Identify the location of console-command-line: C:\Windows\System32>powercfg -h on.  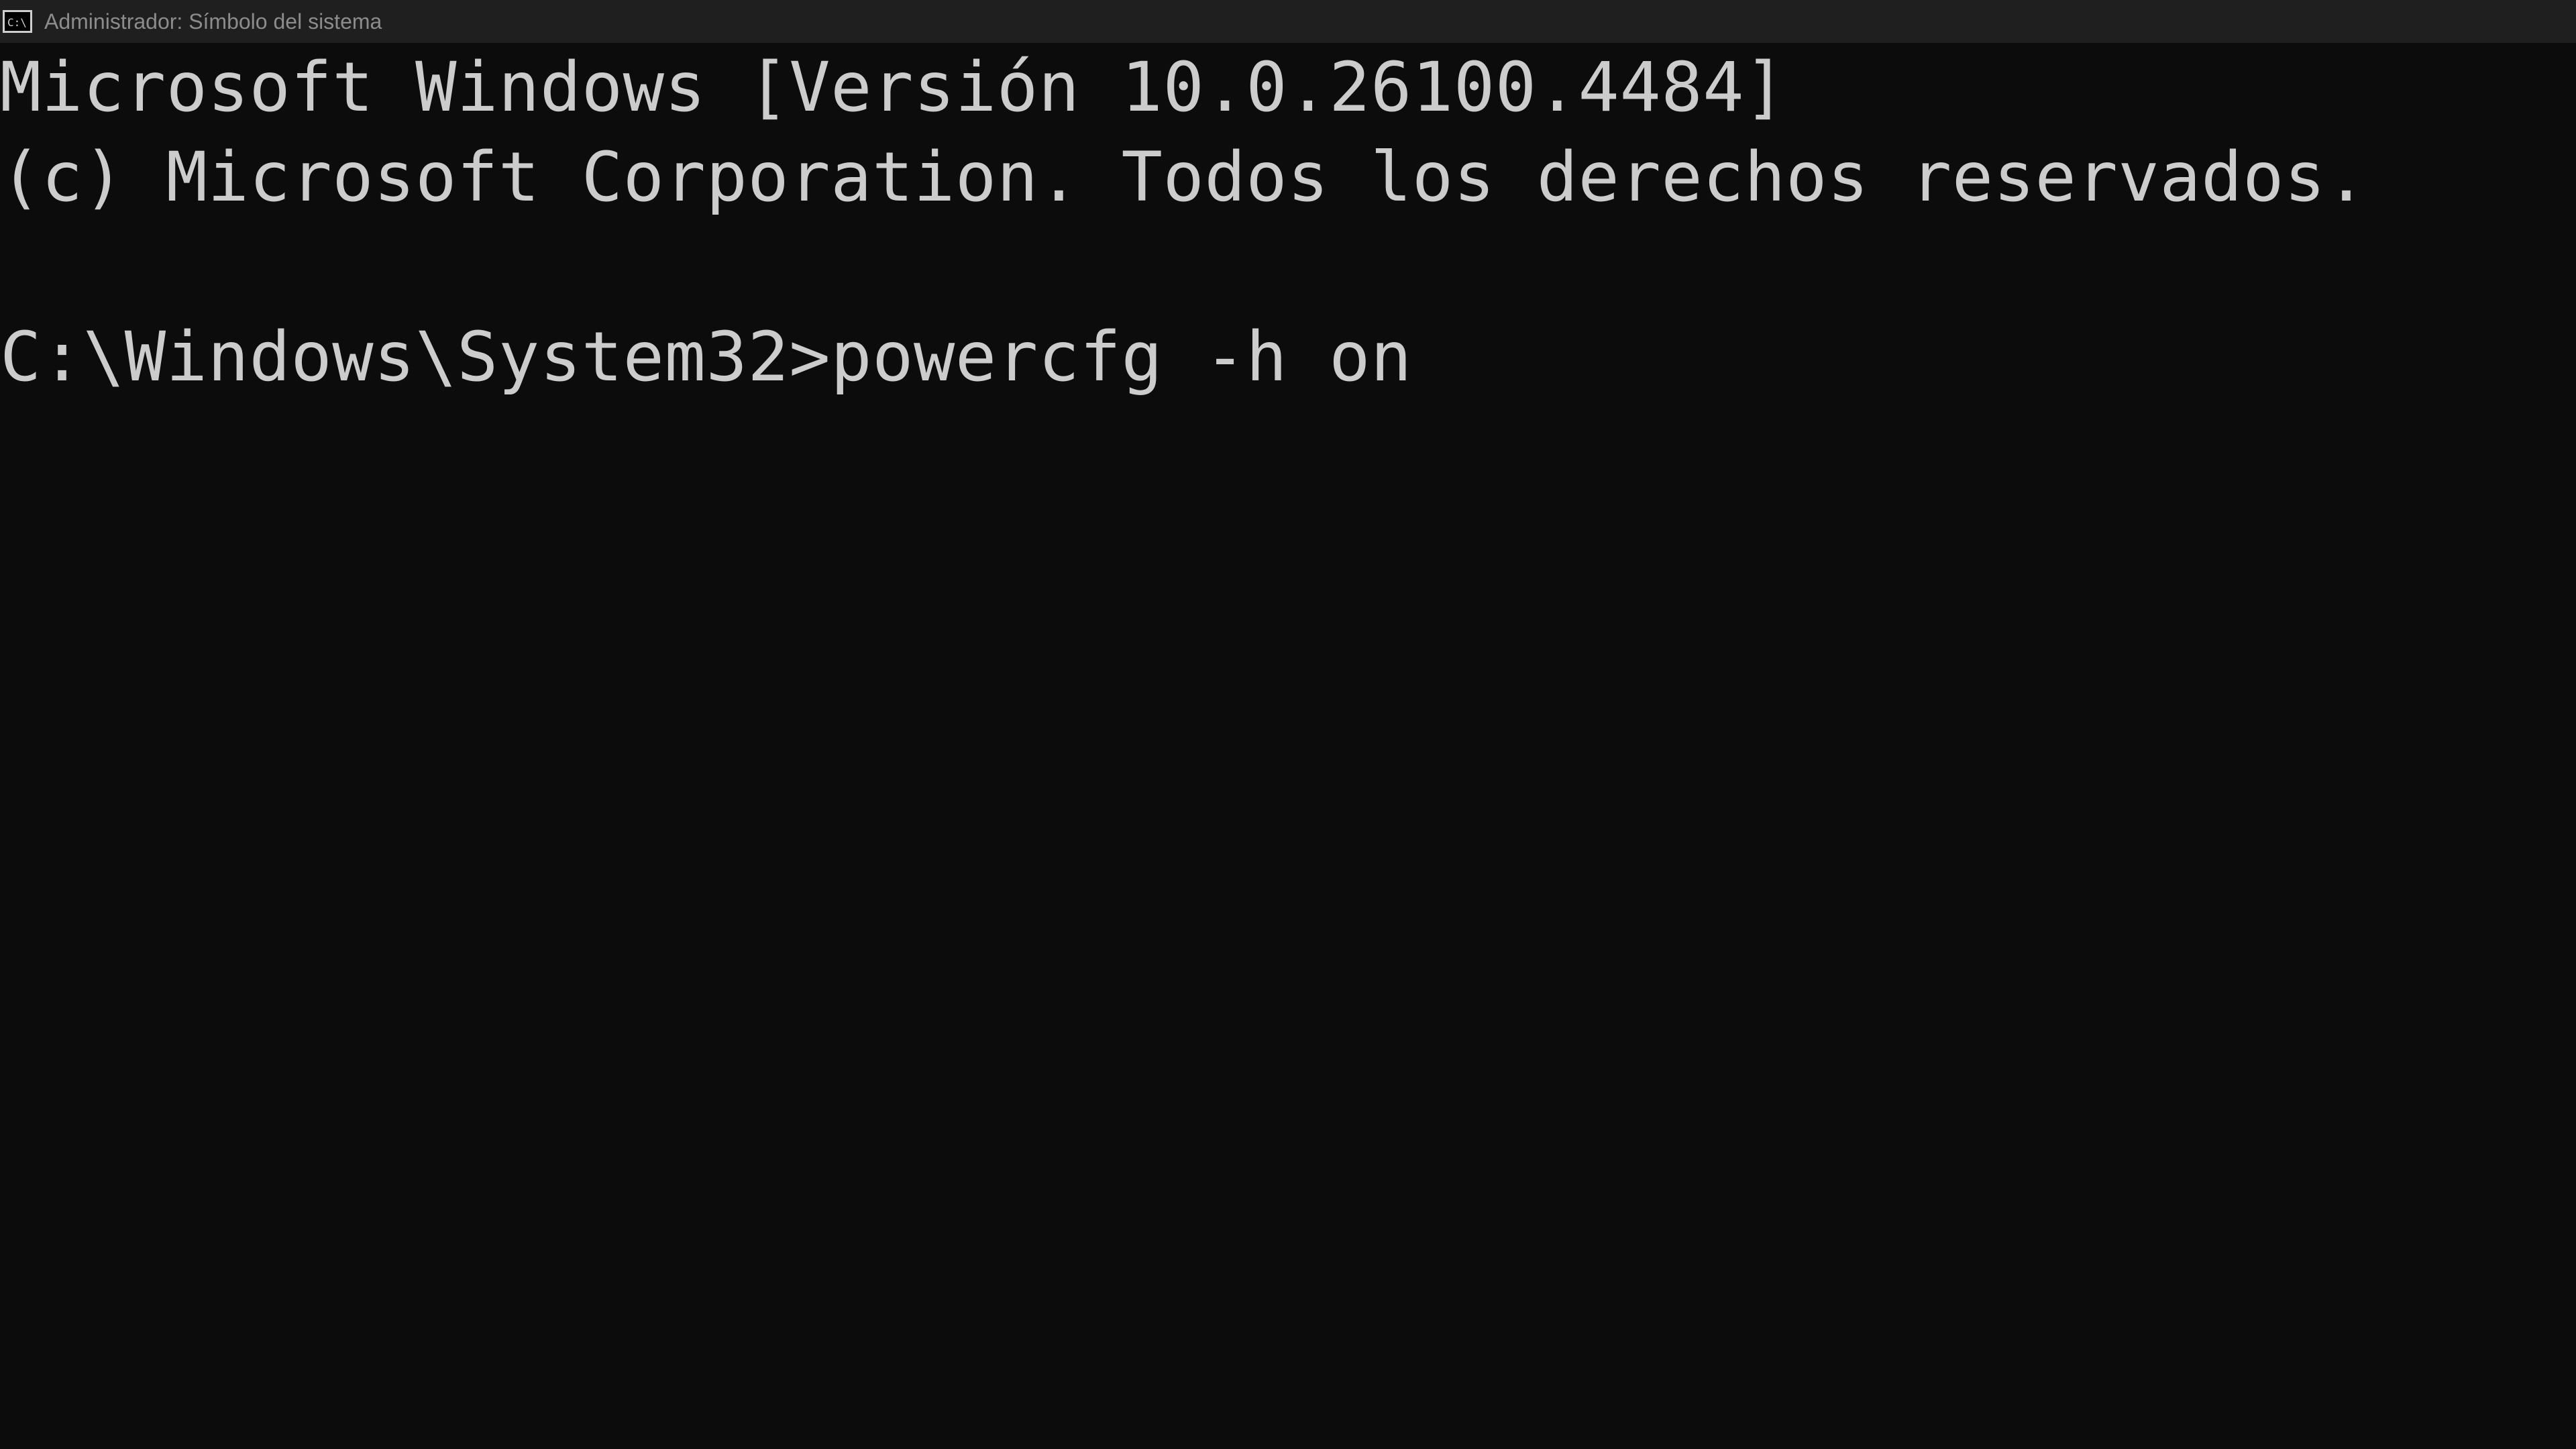
(1288, 357).